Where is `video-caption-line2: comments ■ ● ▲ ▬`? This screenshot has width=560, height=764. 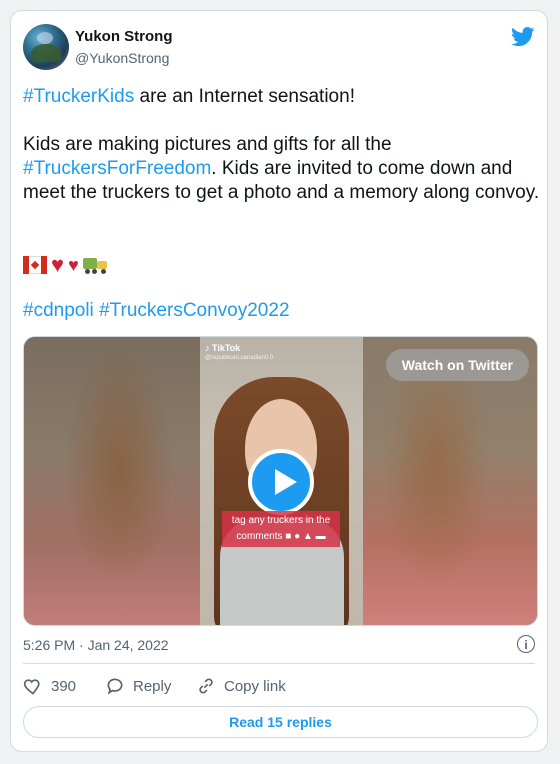
video-caption-line2: comments ■ ● ▲ ▬ is located at coordinates (281, 536).